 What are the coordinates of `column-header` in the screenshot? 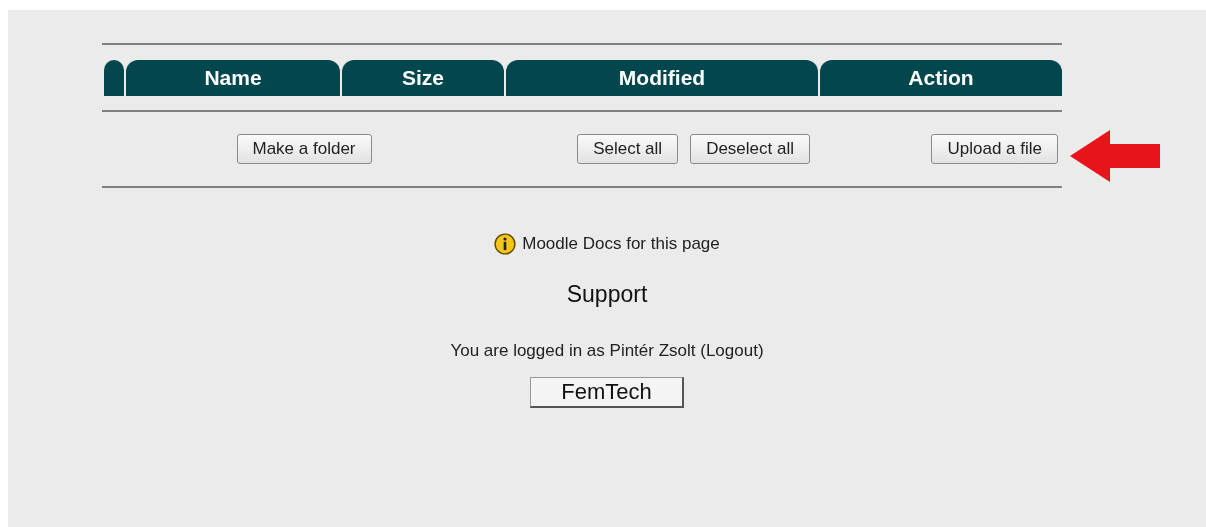 It's located at (114, 78).